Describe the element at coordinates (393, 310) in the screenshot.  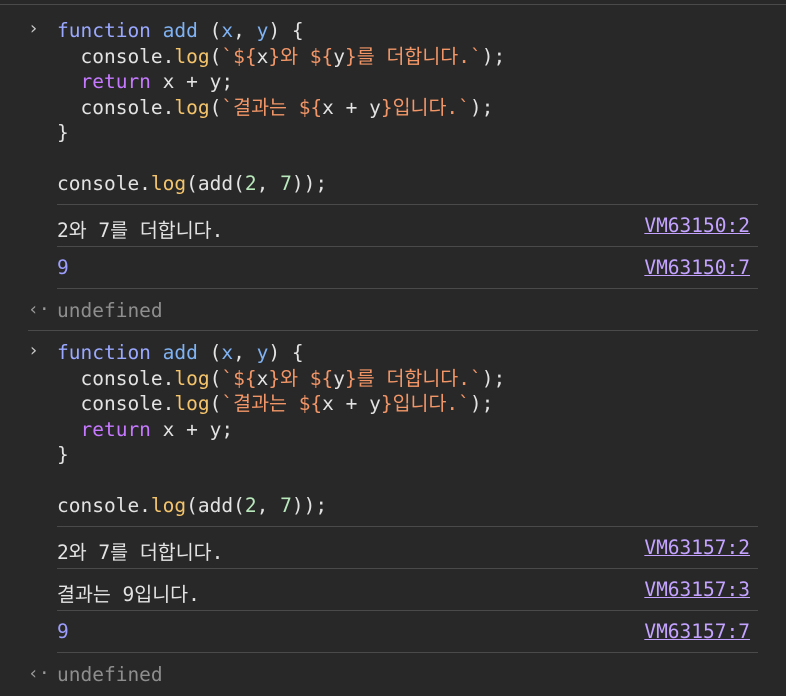
I see `result-row-1: ‹· undefined` at that location.